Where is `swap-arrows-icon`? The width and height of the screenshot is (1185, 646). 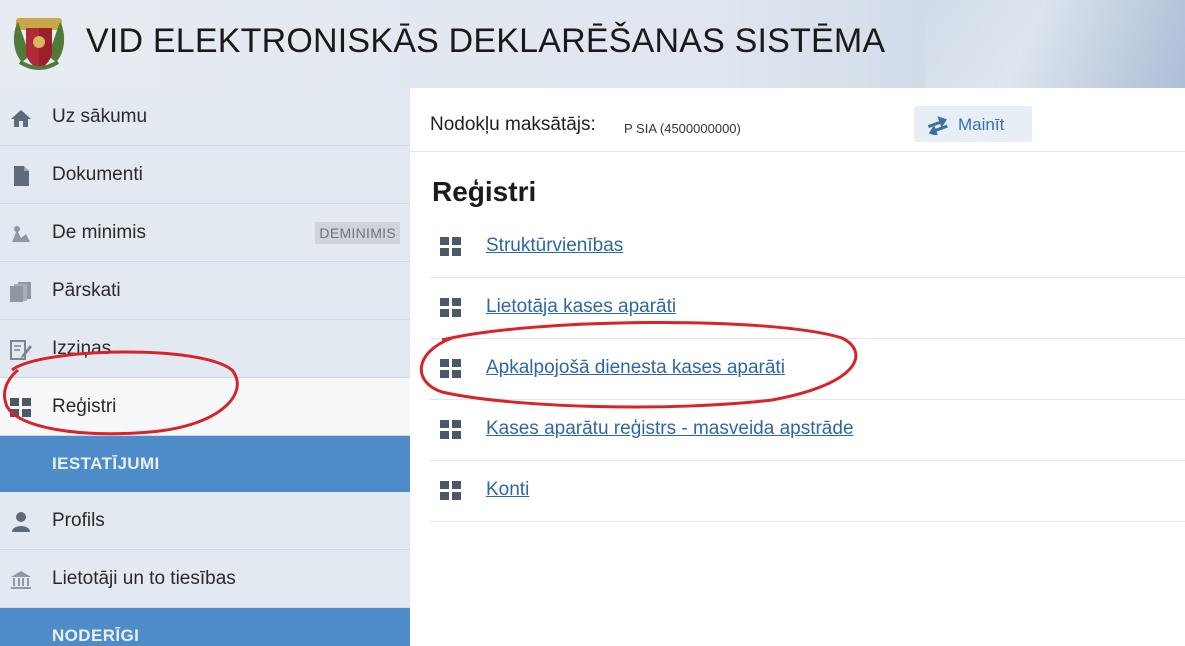 swap-arrows-icon is located at coordinates (937, 125).